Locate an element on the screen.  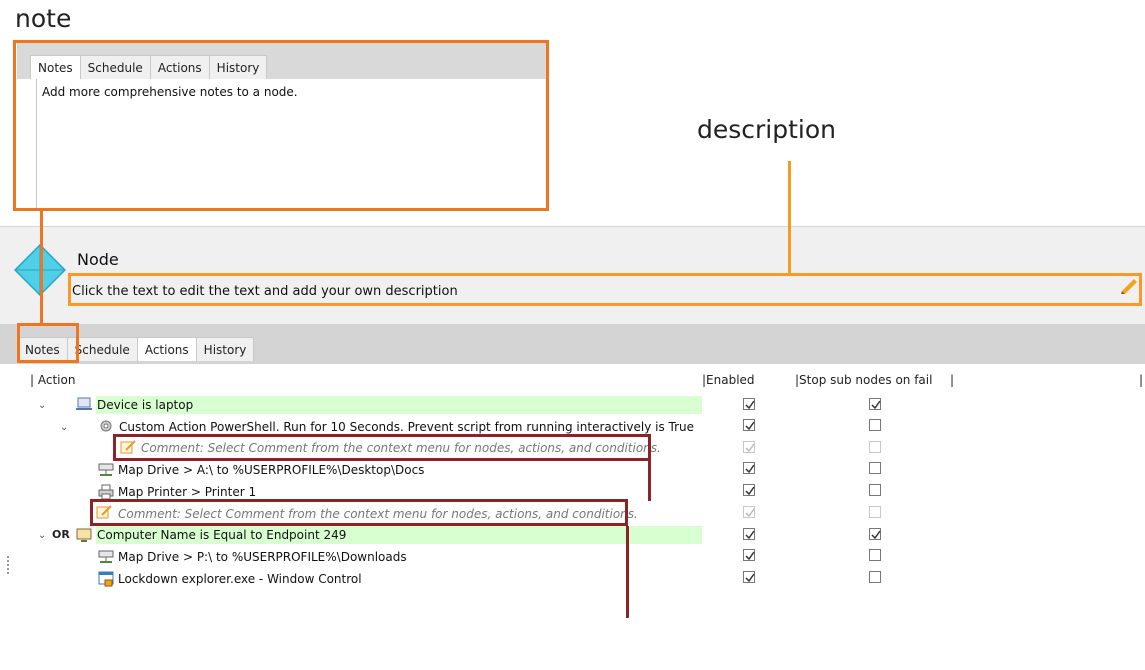
table-row: Lockdown explorer.exe - Window Control is located at coordinates (240, 579).